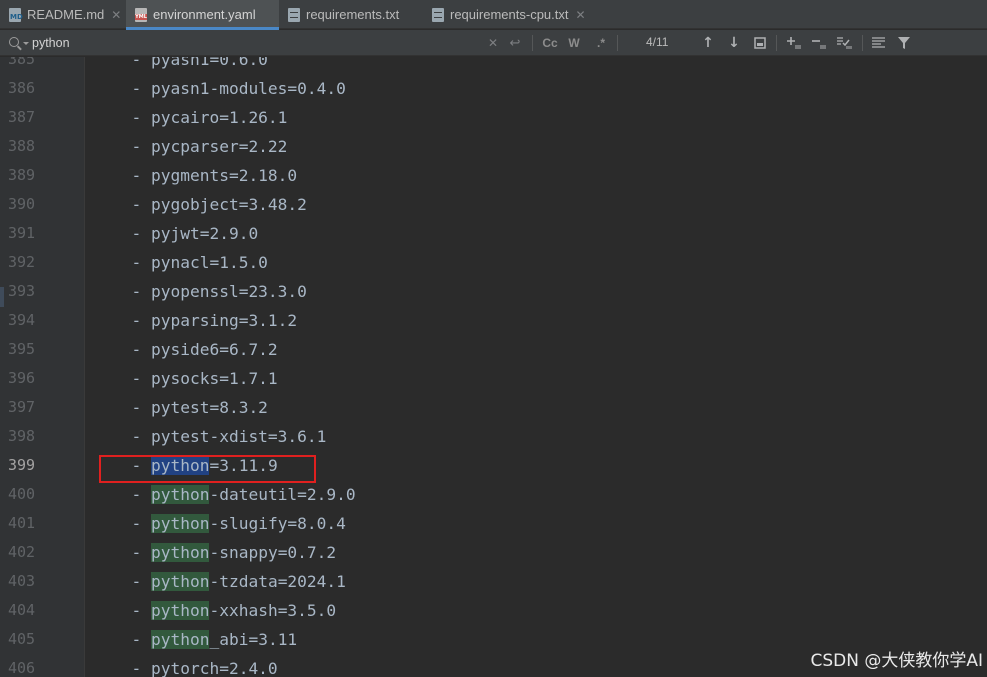 The image size is (987, 677). I want to click on code-line: 388 - pycparser=2.22, so click(493, 151).